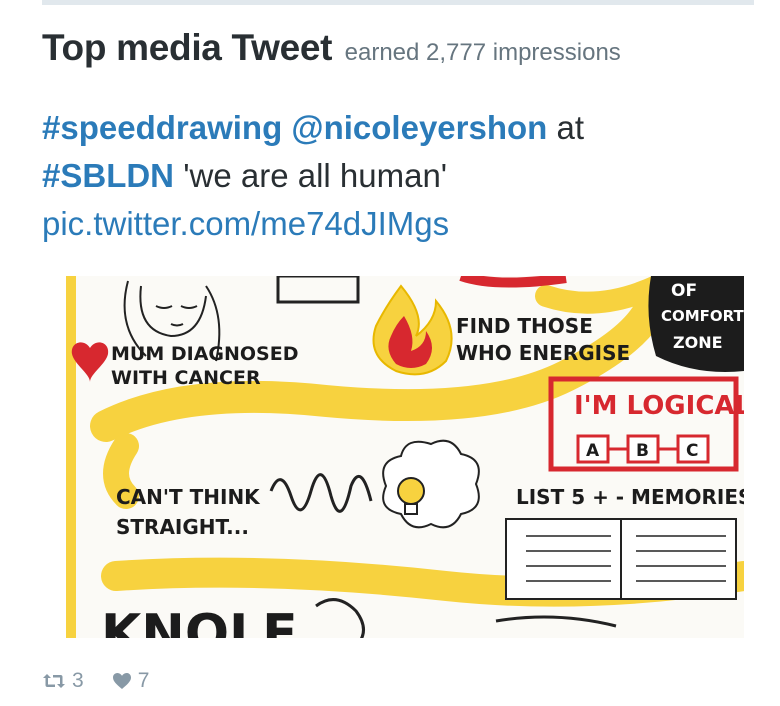  Describe the element at coordinates (162, 127) in the screenshot. I see `hashtag-speeddrawing: #speeddrawing` at that location.